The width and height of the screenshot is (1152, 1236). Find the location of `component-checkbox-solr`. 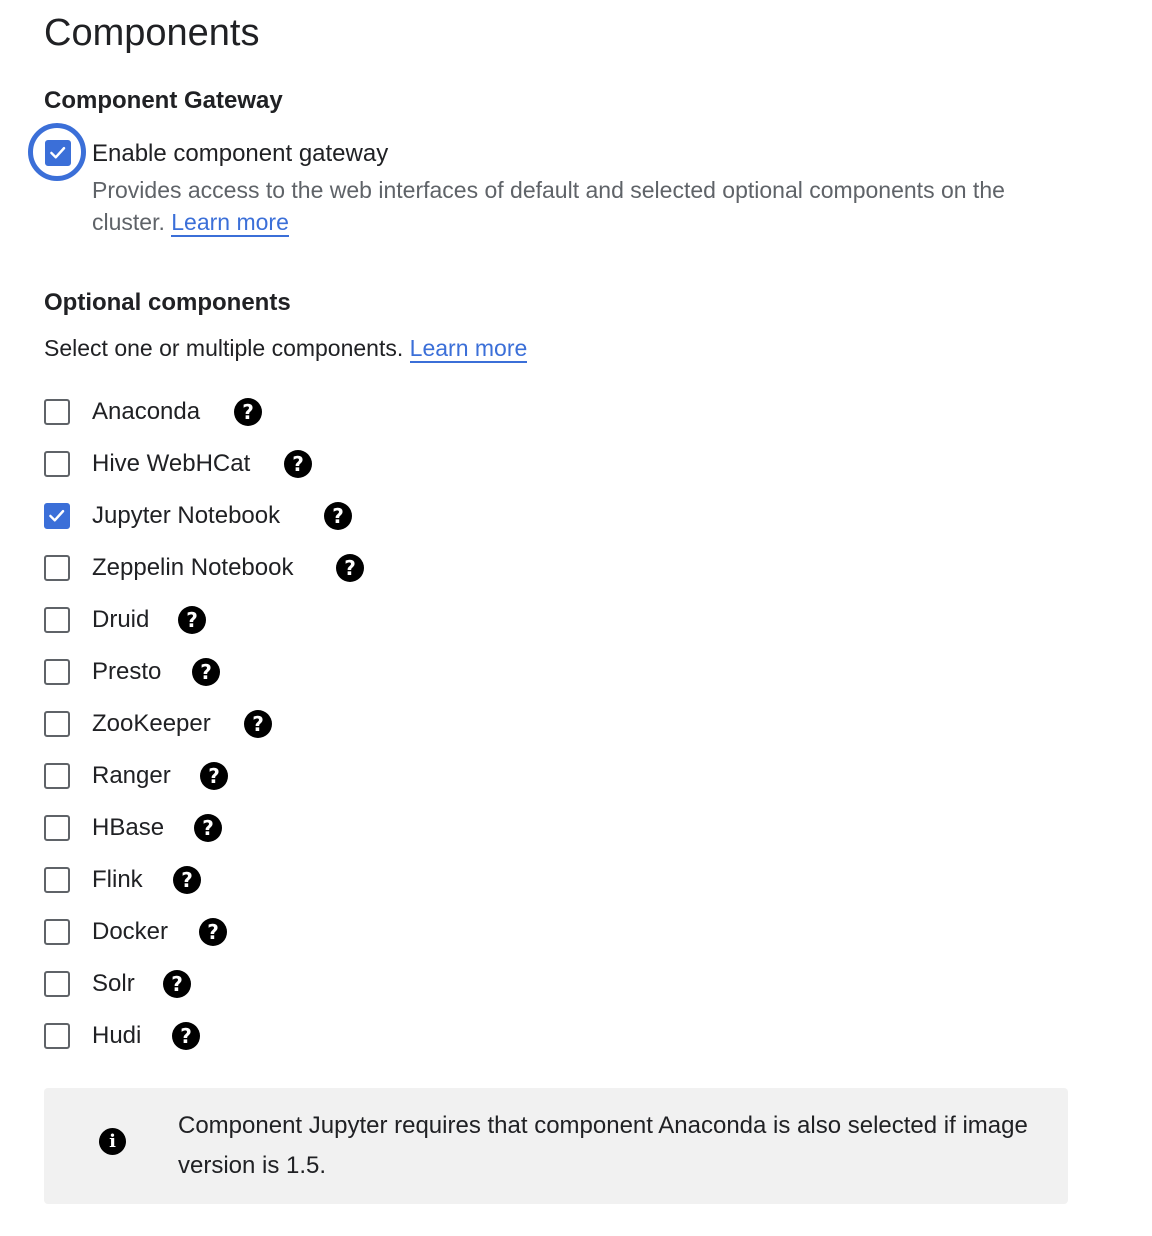

component-checkbox-solr is located at coordinates (57, 984).